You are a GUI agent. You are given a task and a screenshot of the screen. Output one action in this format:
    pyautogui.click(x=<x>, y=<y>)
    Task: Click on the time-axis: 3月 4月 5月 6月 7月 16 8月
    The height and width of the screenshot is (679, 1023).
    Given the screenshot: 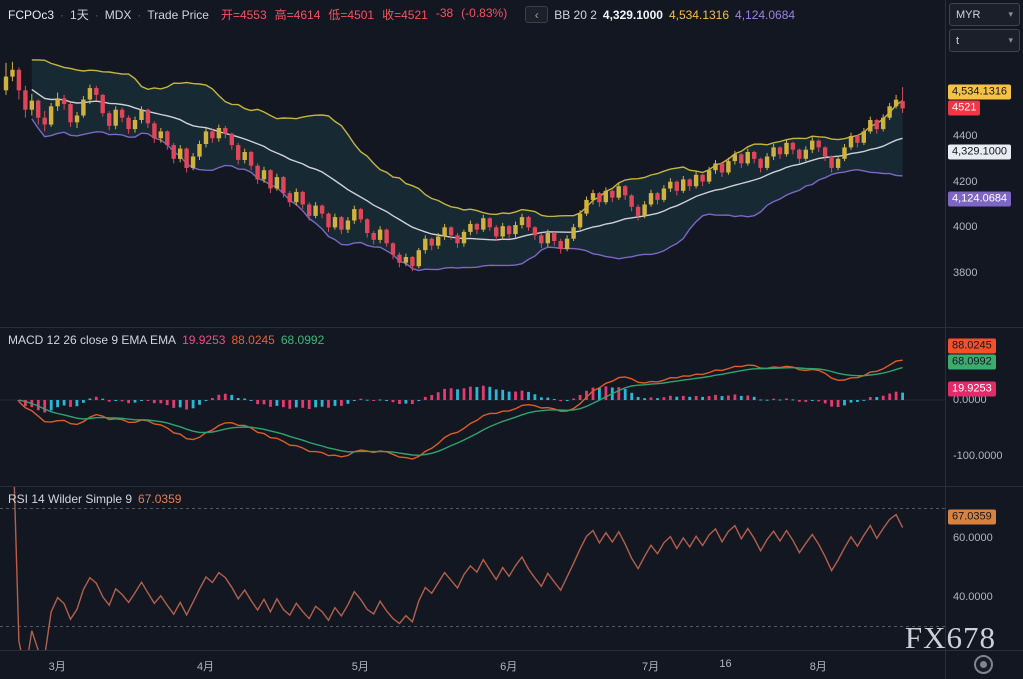 What is the action you would take?
    pyautogui.click(x=472, y=664)
    